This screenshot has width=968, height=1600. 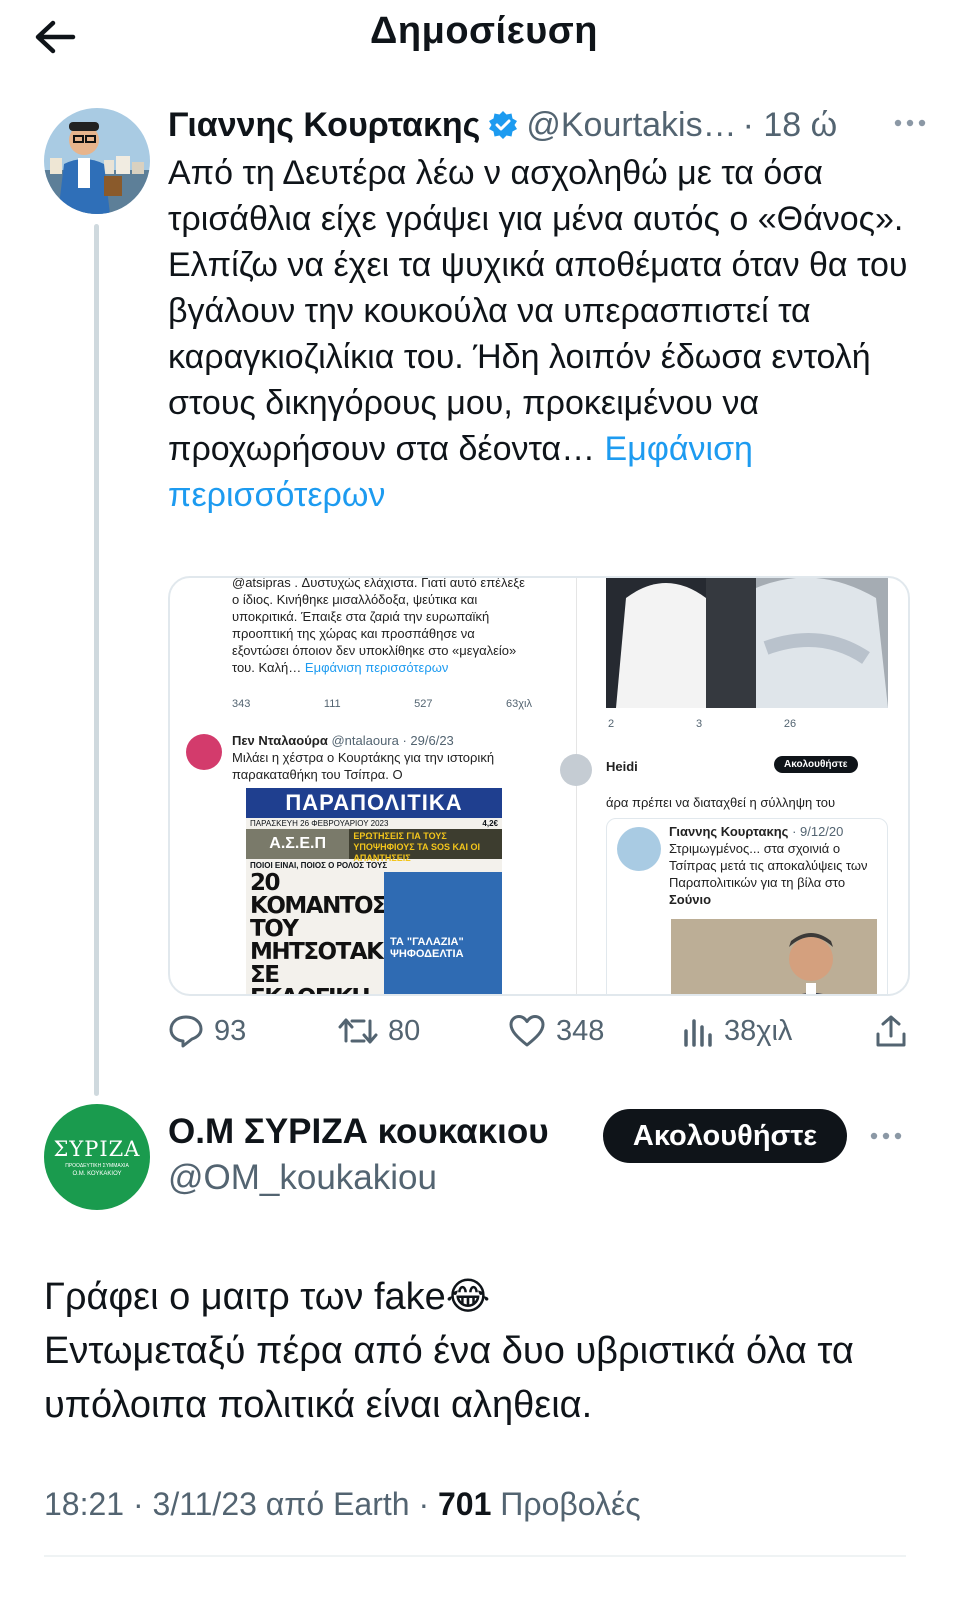 What do you see at coordinates (97, 161) in the screenshot?
I see `avatar` at bounding box center [97, 161].